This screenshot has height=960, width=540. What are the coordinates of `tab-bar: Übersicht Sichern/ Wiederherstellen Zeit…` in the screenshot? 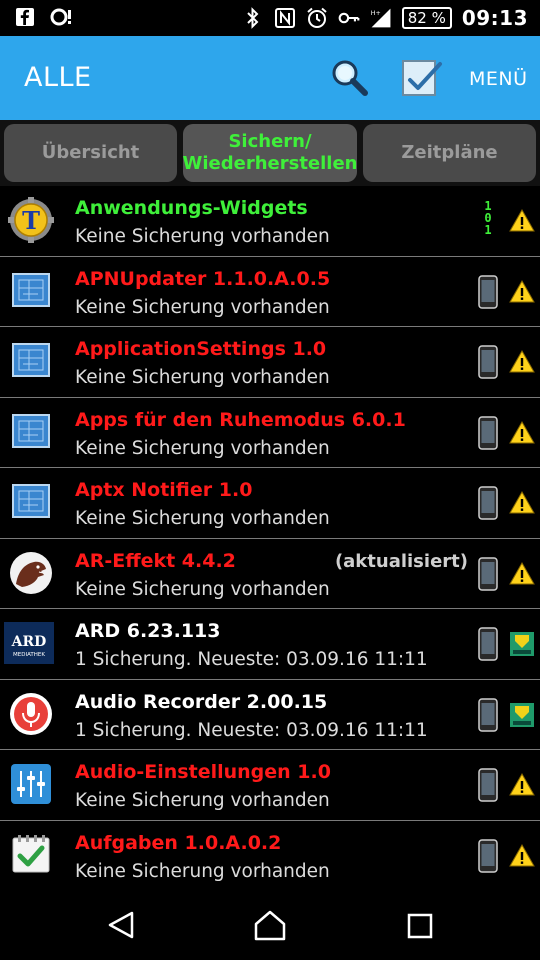 It's located at (270, 153).